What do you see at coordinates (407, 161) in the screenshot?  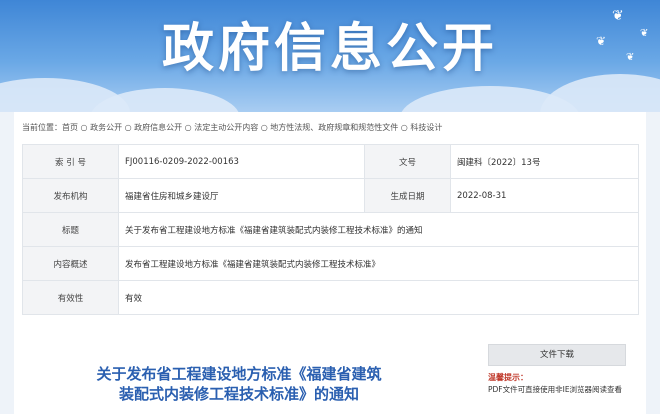 I see `docno-label: 文号` at bounding box center [407, 161].